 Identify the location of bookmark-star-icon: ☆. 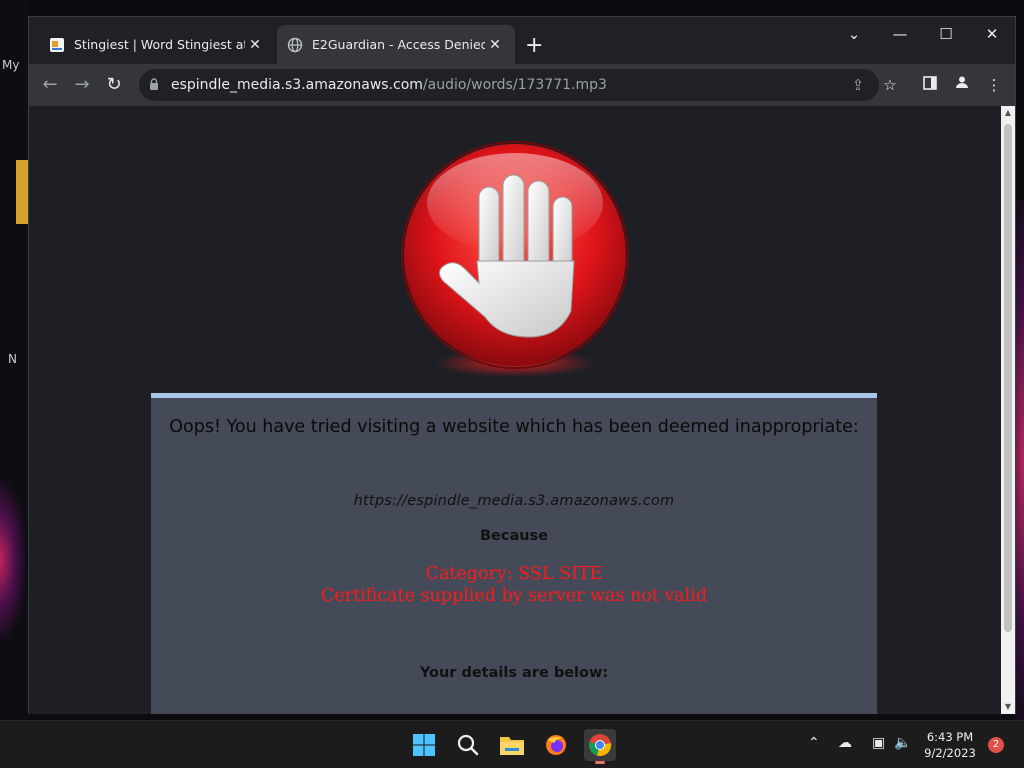
(890, 85).